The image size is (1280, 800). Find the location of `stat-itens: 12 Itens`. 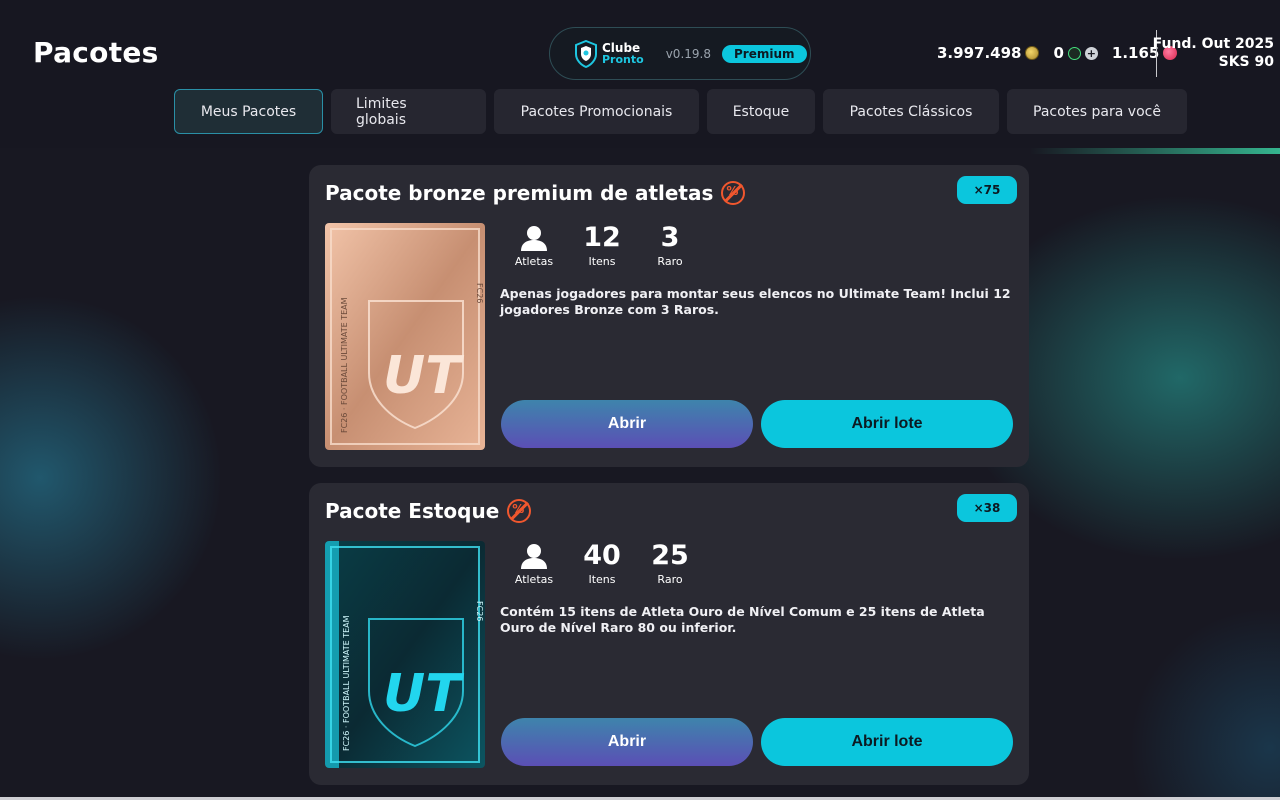

stat-itens: 12 Itens is located at coordinates (602, 245).